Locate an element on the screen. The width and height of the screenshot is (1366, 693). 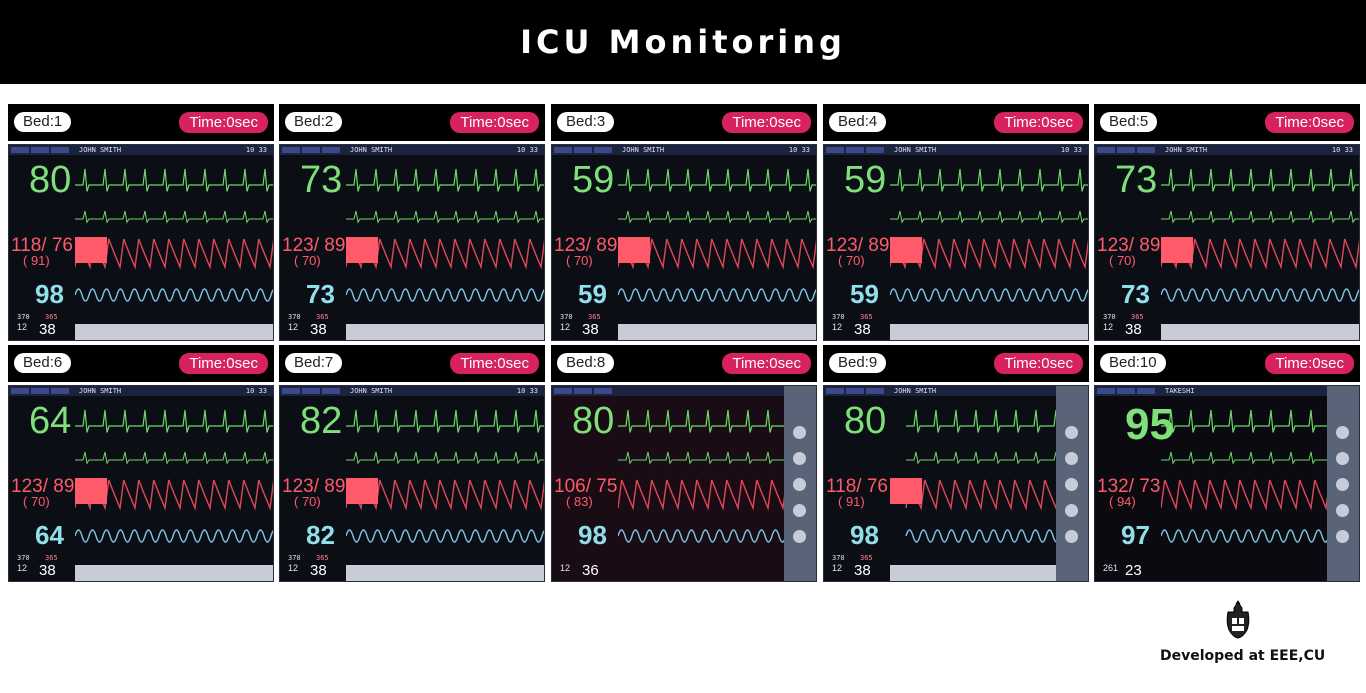
bed-label: Bed:4 is located at coordinates (858, 122).